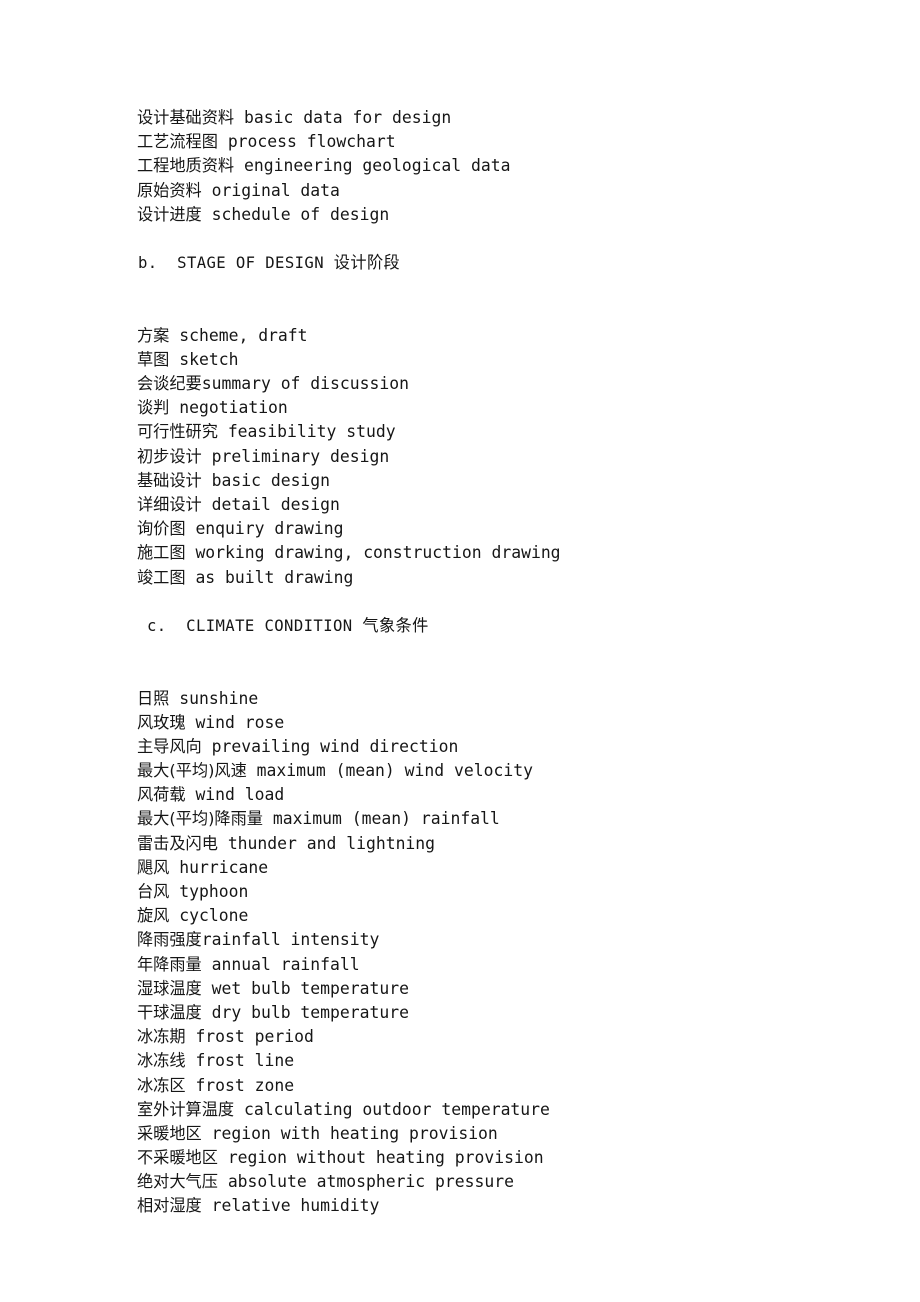 Image resolution: width=920 pixels, height=1302 pixels. I want to click on entry-term-cjk: 可行性研究, so click(177, 432).